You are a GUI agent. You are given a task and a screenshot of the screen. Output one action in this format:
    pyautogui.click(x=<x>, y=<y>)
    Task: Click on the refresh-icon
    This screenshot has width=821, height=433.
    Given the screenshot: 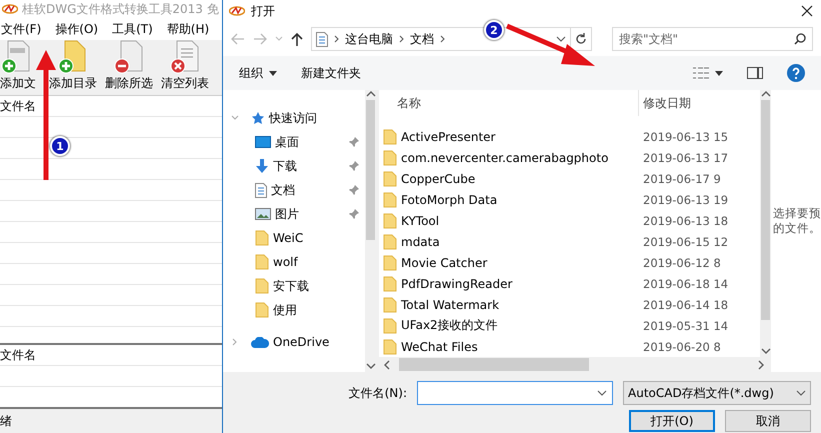 What is the action you would take?
    pyautogui.click(x=581, y=39)
    